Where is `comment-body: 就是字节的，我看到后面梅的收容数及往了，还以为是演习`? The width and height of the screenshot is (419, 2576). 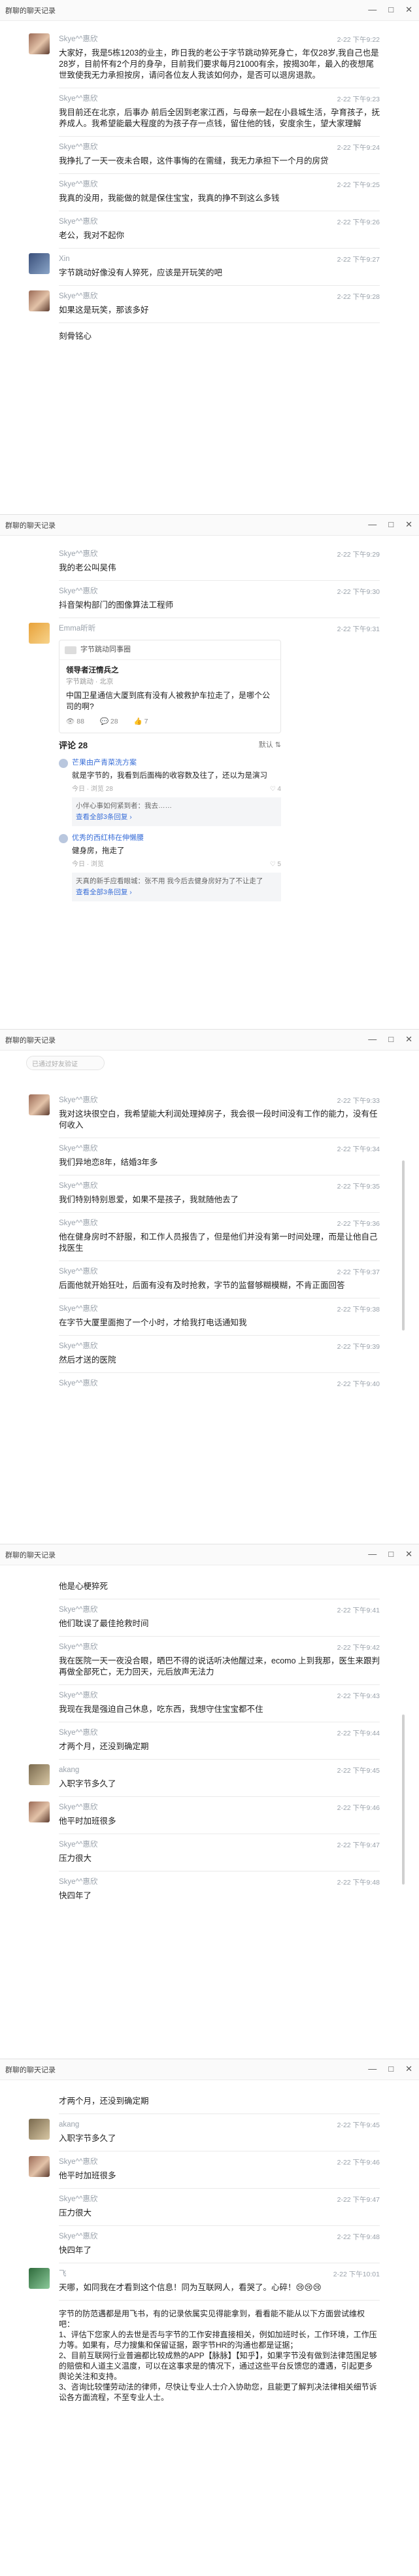
comment-body: 就是字节的，我看到后面梅的收容数及往了，还以为是演习 is located at coordinates (169, 776).